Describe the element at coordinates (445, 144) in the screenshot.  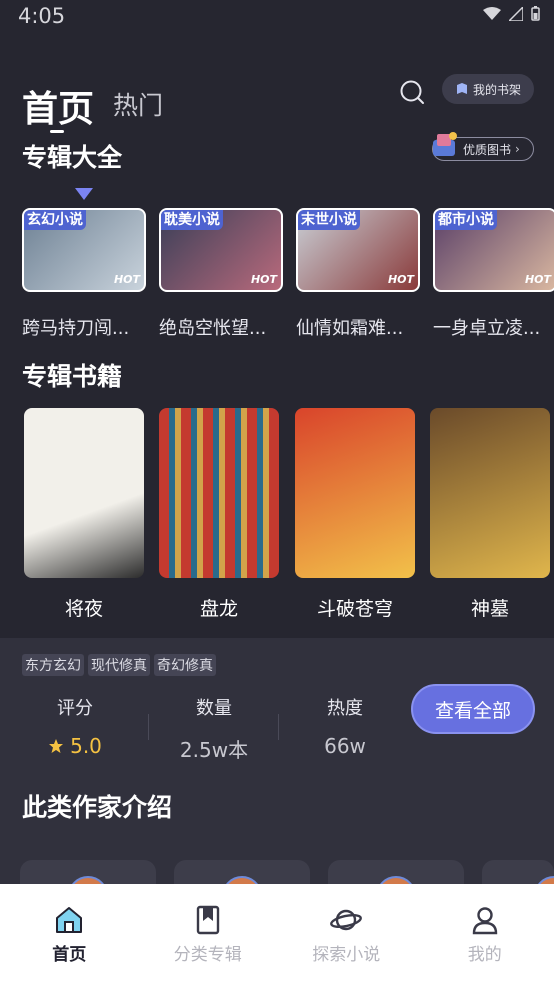
I see `book-badge-icon` at that location.